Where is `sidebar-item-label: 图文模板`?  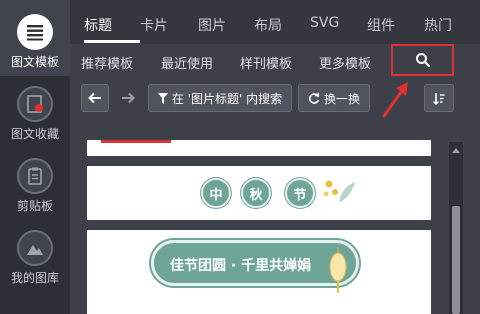
sidebar-item-label: 图文模板 is located at coordinates (34, 62).